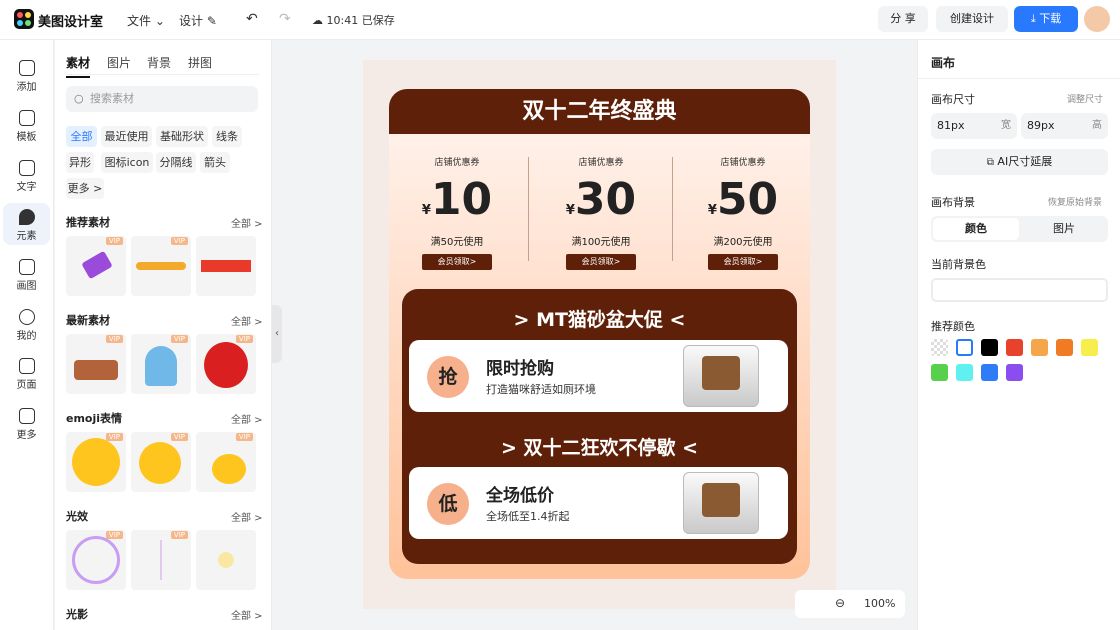  Describe the element at coordinates (81, 136) in the screenshot. I see `chip-all: 全部` at that location.